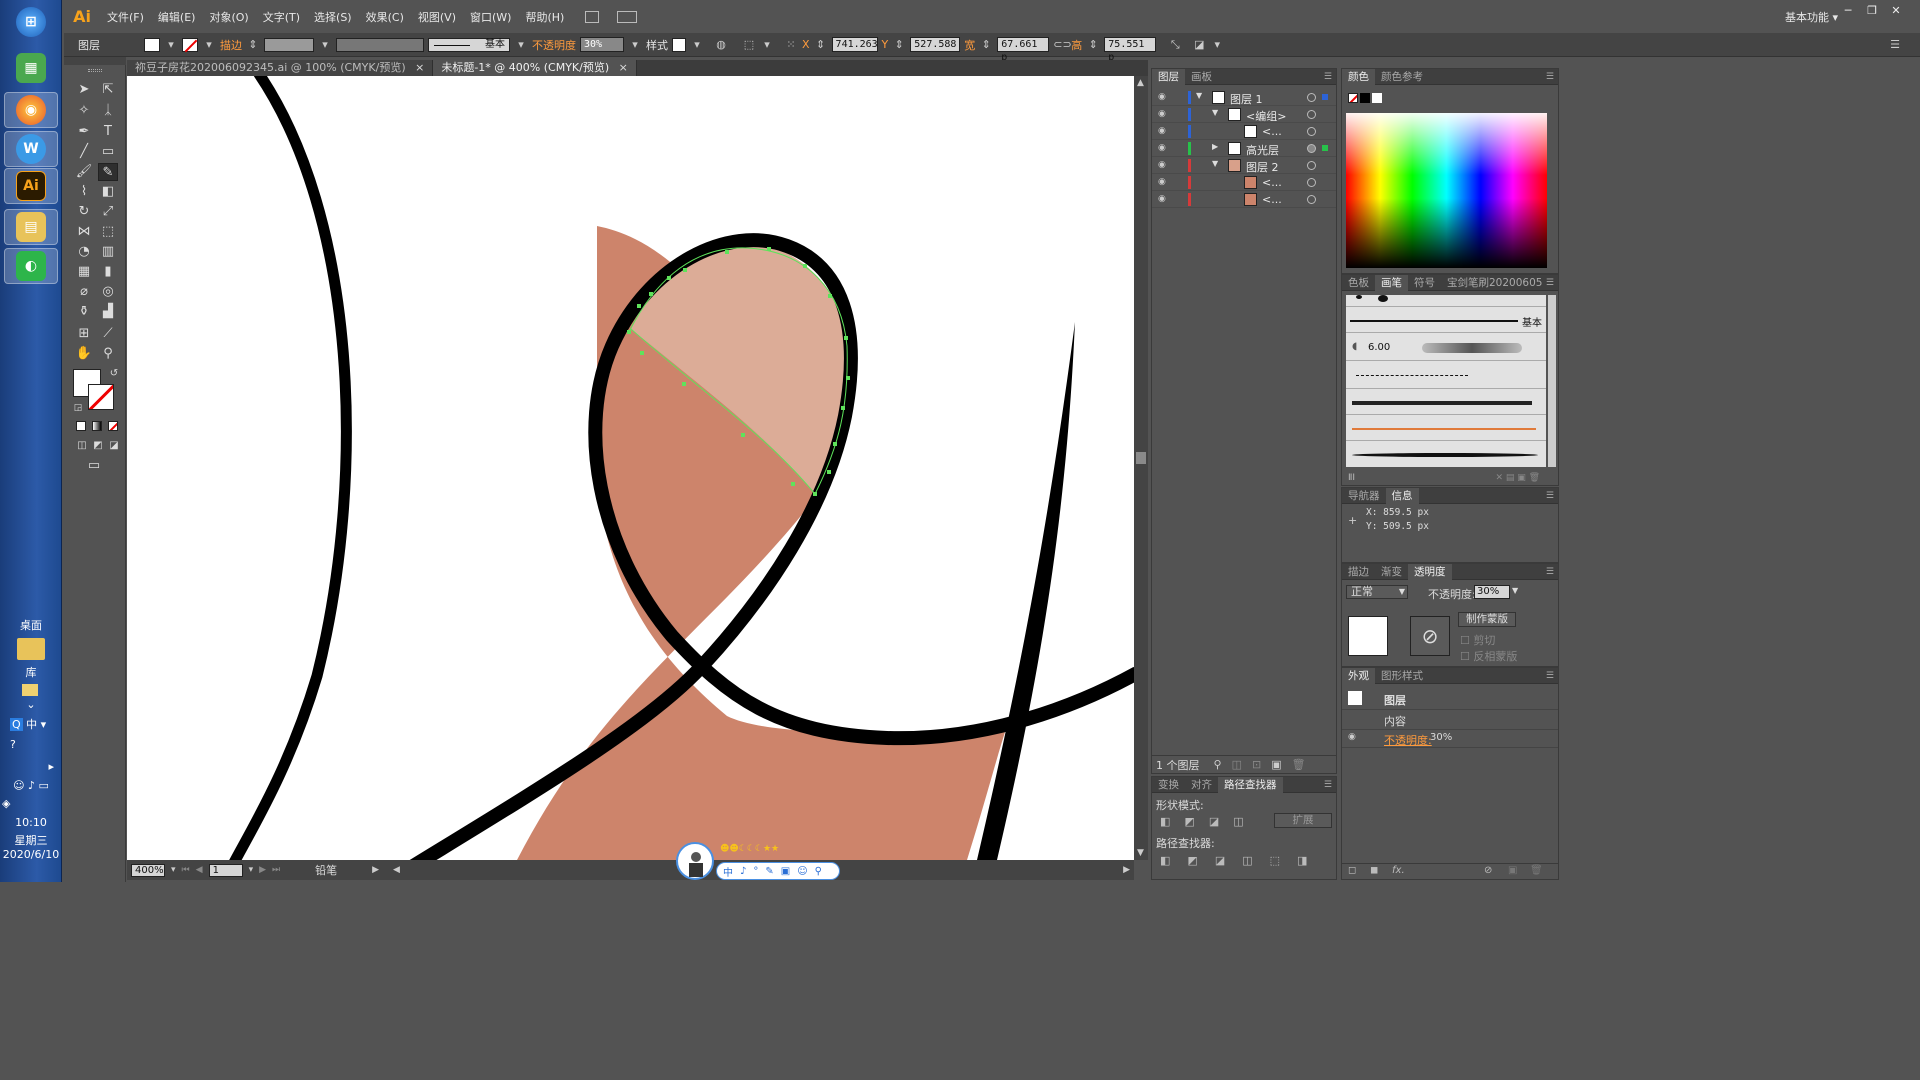 This screenshot has height=1080, width=1920. What do you see at coordinates (785, 871) in the screenshot?
I see `ime-keyboard-icon: ▣` at bounding box center [785, 871].